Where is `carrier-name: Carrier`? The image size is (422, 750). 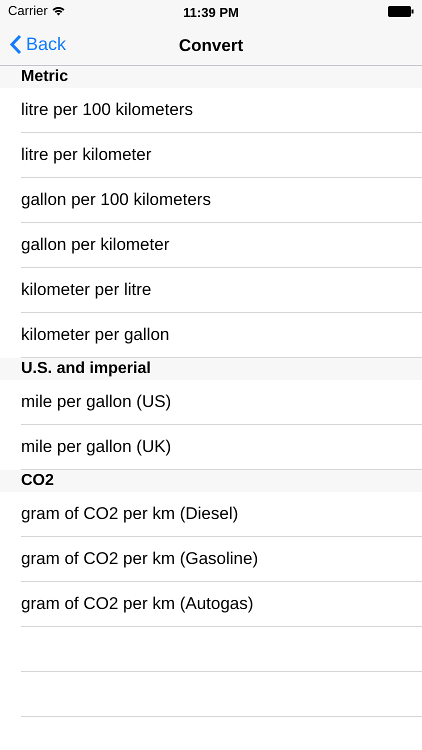
carrier-name: Carrier is located at coordinates (28, 11).